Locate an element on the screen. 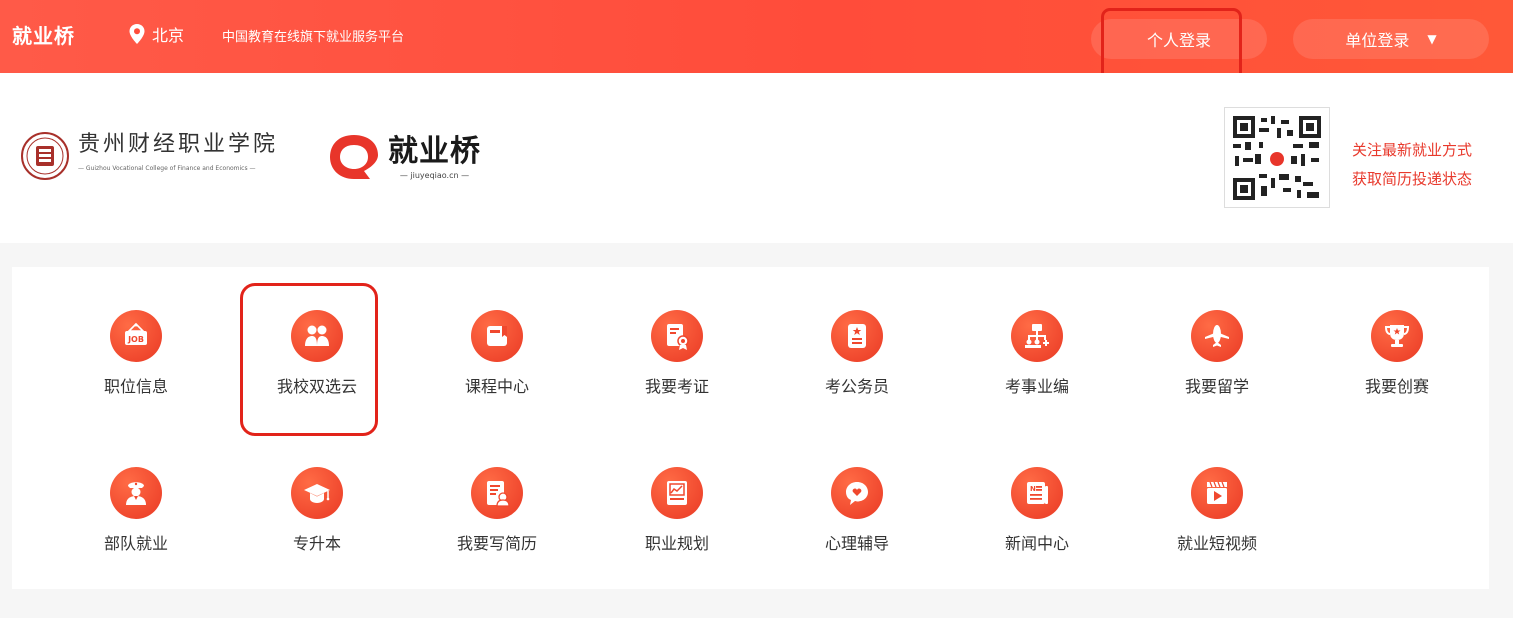 This screenshot has height=618, width=1513. service-item-civil-service-exam: 考公务员 is located at coordinates (857, 362).